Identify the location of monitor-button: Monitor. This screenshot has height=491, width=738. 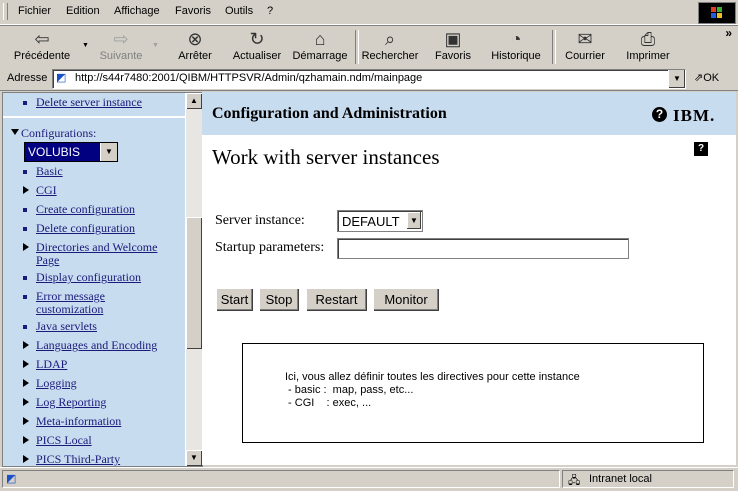
(406, 299).